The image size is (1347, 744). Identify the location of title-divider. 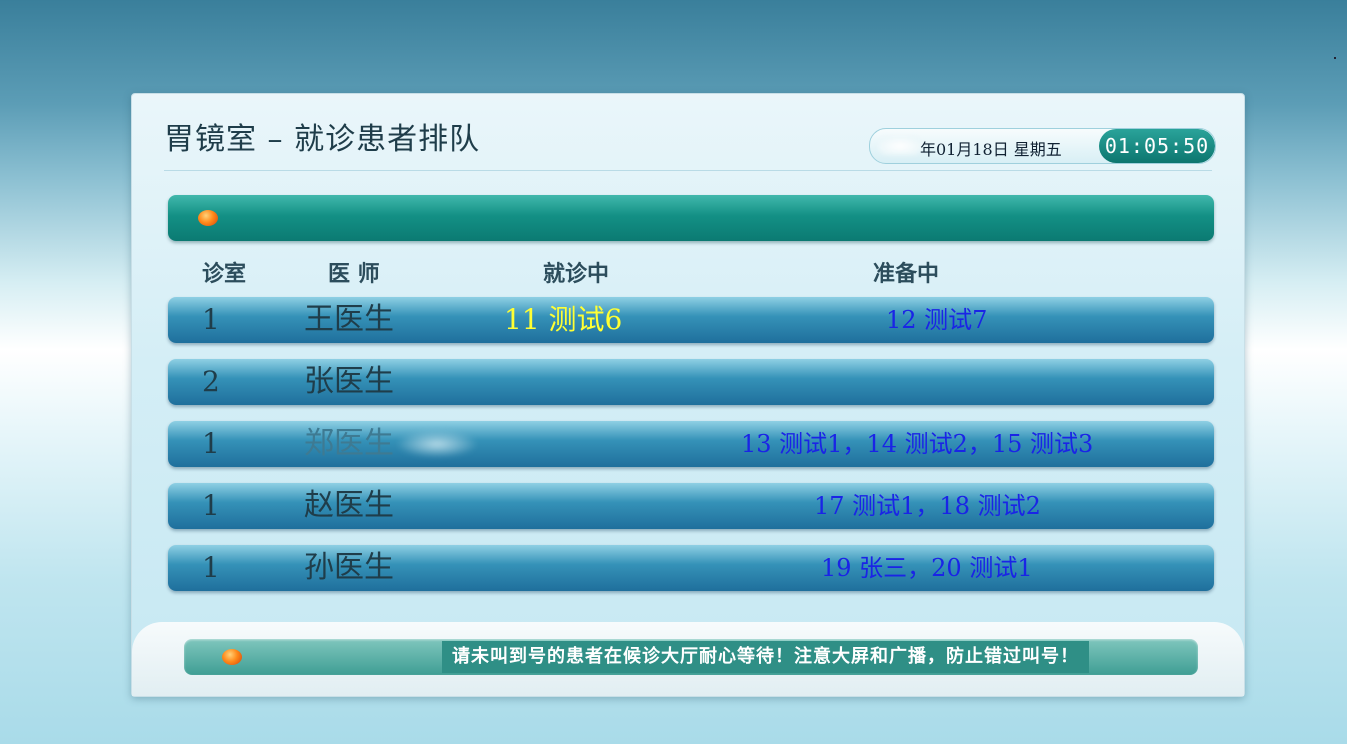
(688, 170).